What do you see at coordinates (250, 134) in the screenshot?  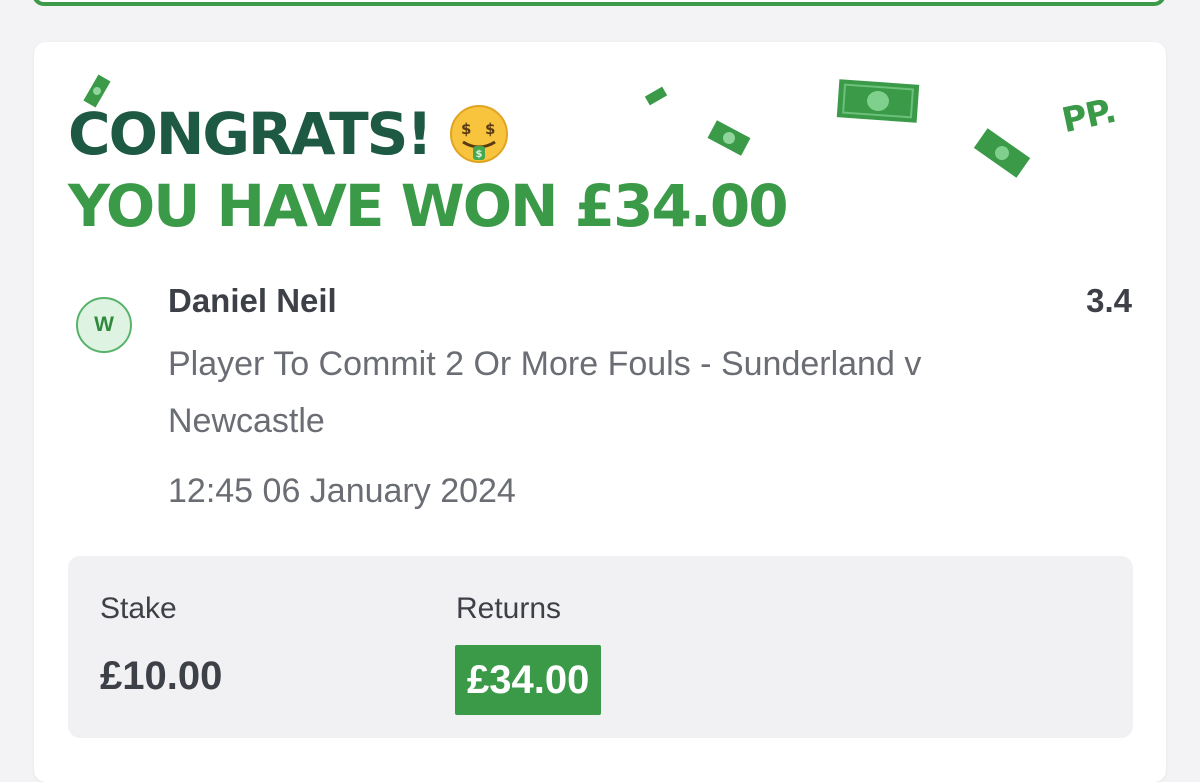 I see `congrats-text: CONGRATS!` at bounding box center [250, 134].